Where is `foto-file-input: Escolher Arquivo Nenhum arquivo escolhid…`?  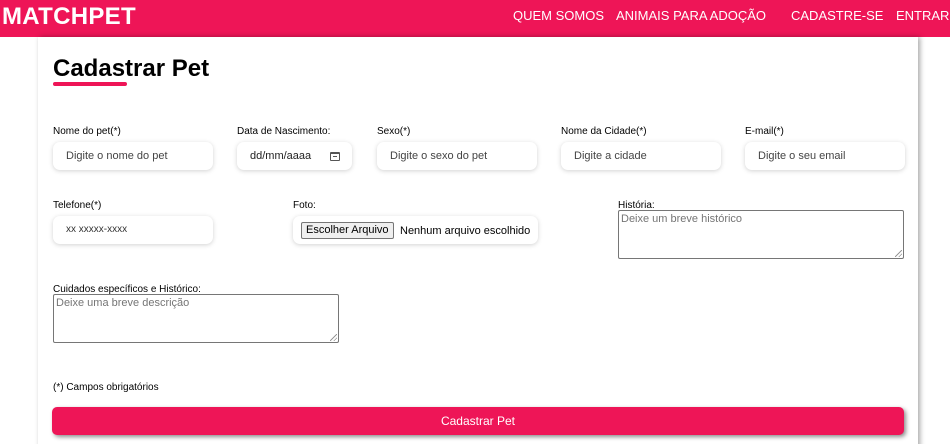
foto-file-input: Escolher Arquivo Nenhum arquivo escolhid… is located at coordinates (415, 230).